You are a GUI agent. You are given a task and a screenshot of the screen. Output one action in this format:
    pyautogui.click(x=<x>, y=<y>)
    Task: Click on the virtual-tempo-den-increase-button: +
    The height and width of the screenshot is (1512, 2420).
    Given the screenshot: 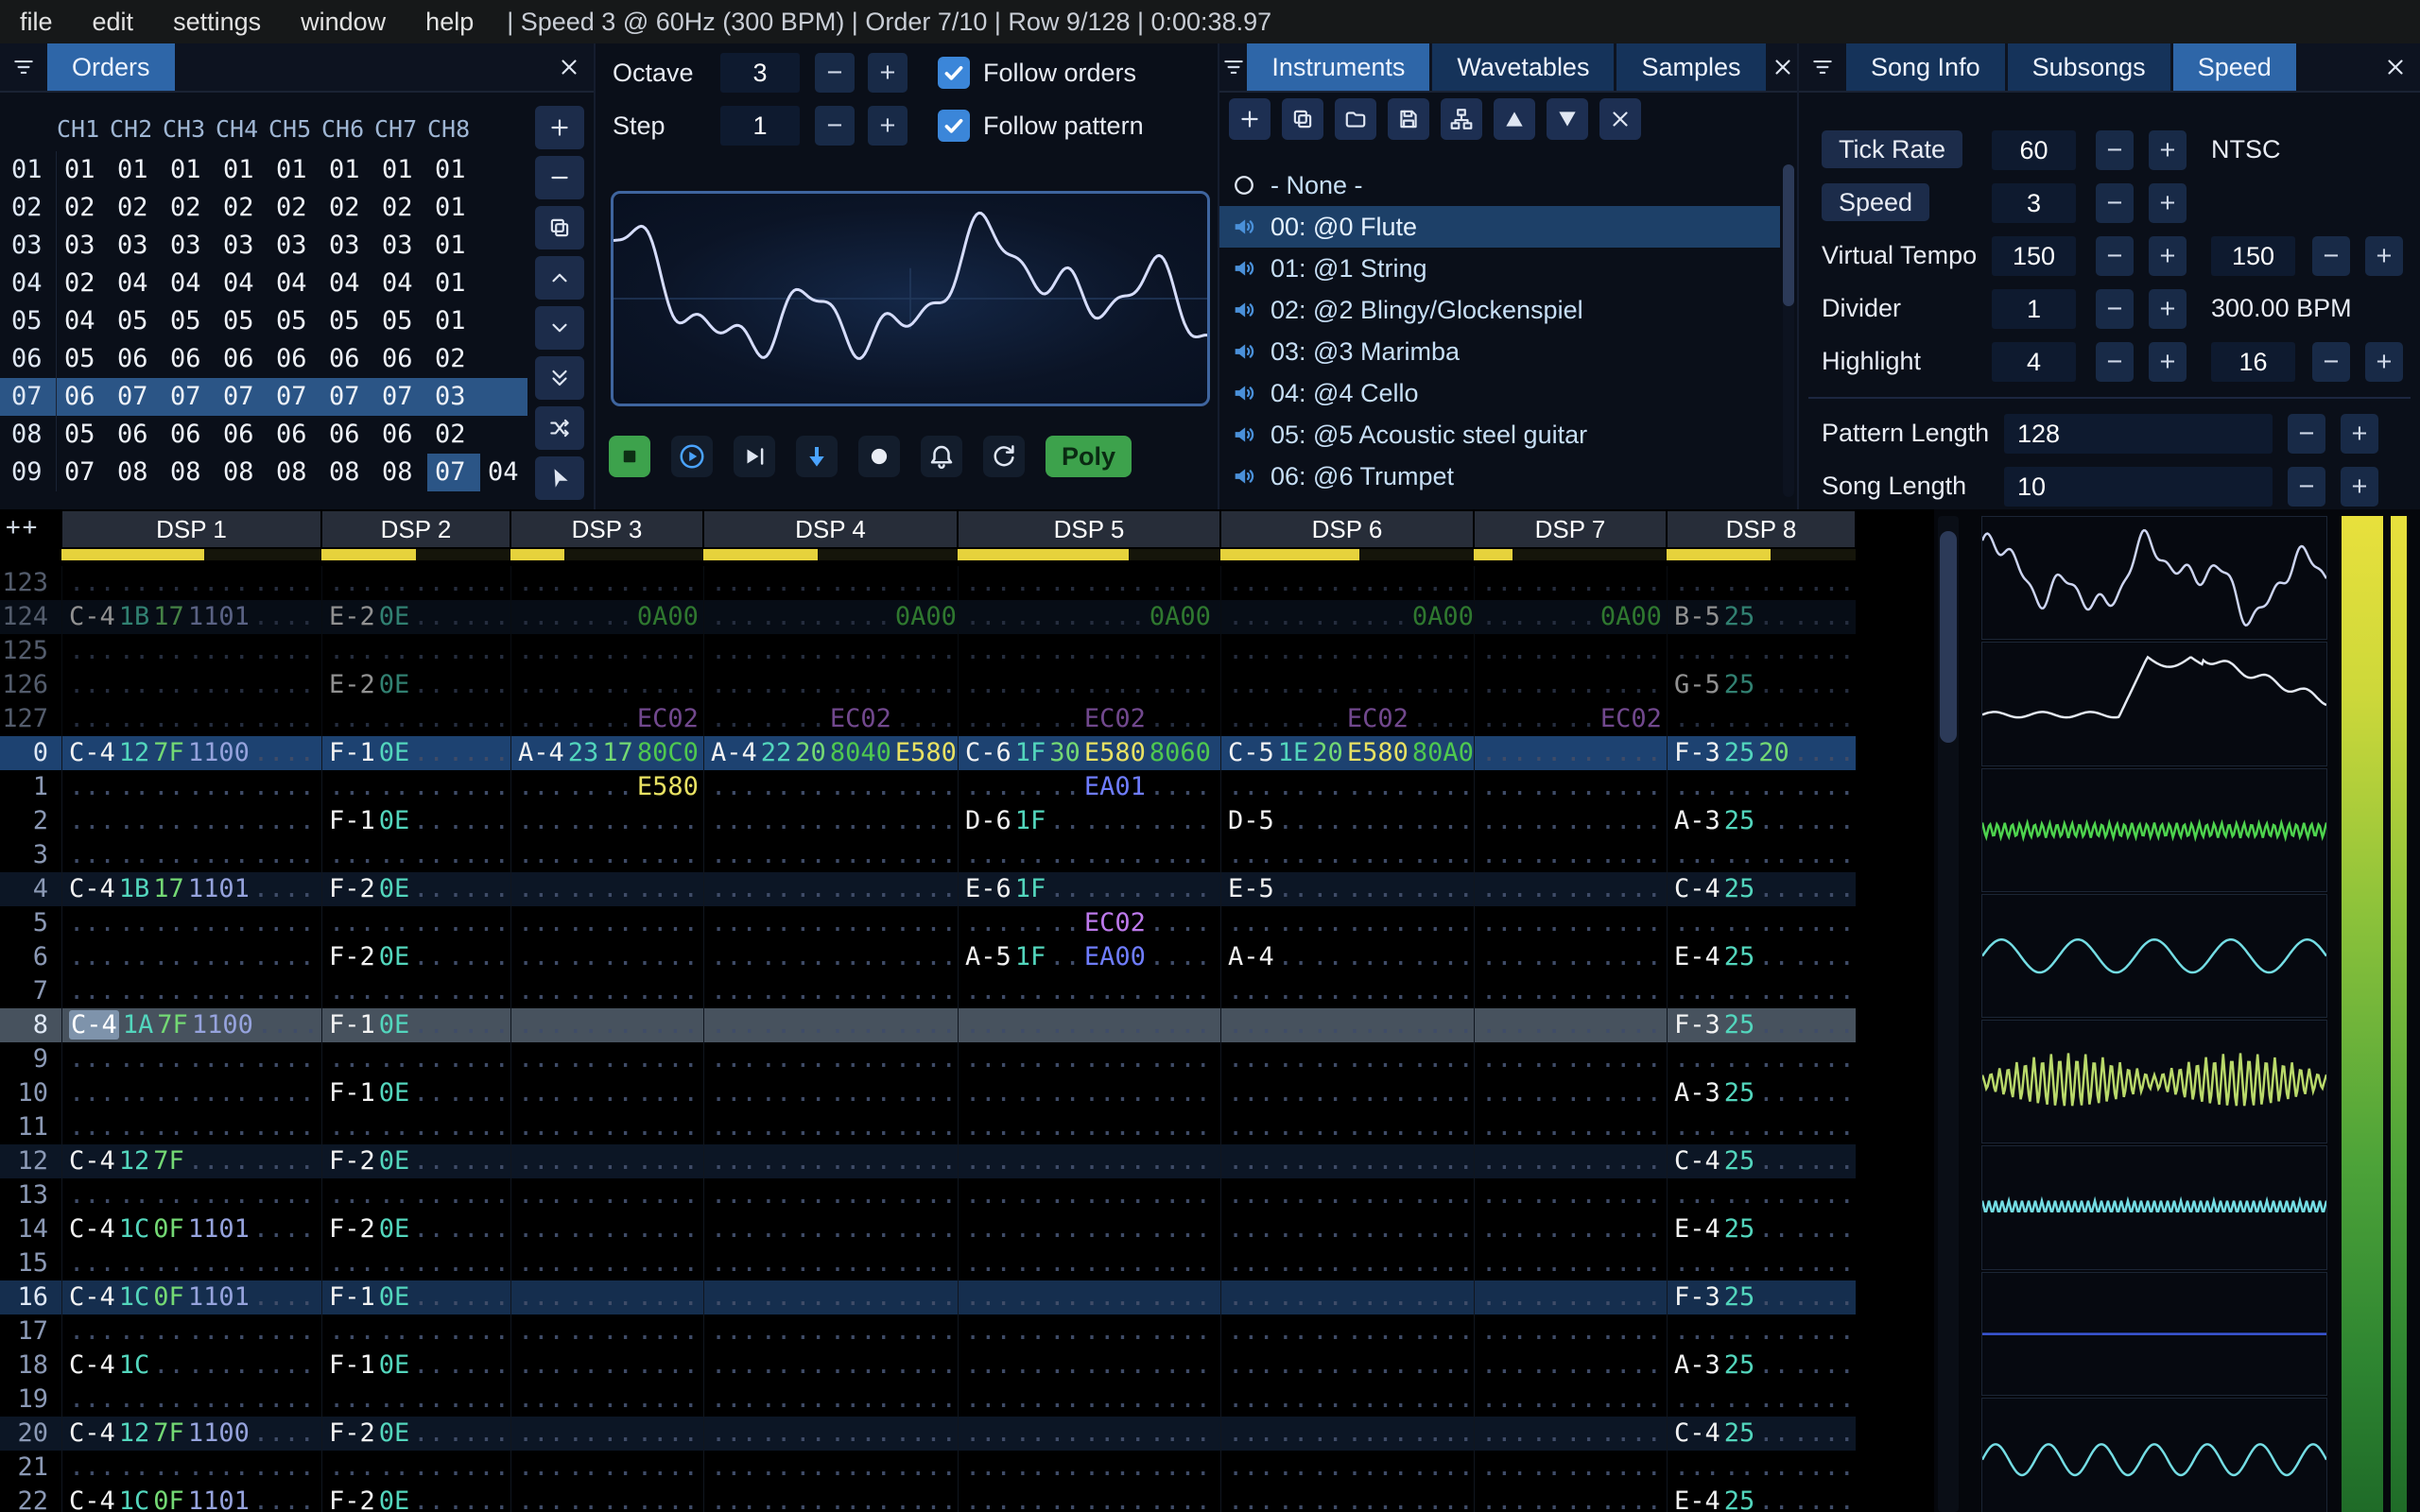 What is the action you would take?
    pyautogui.click(x=2384, y=256)
    